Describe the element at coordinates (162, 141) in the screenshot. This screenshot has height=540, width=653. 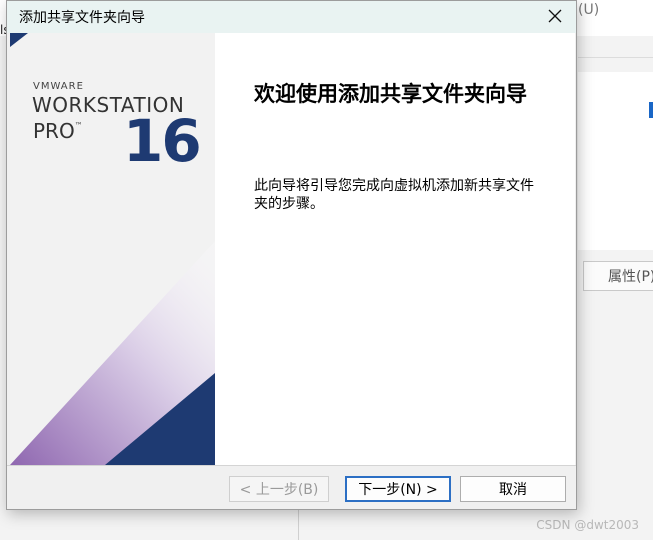
I see `brand-version: 16` at that location.